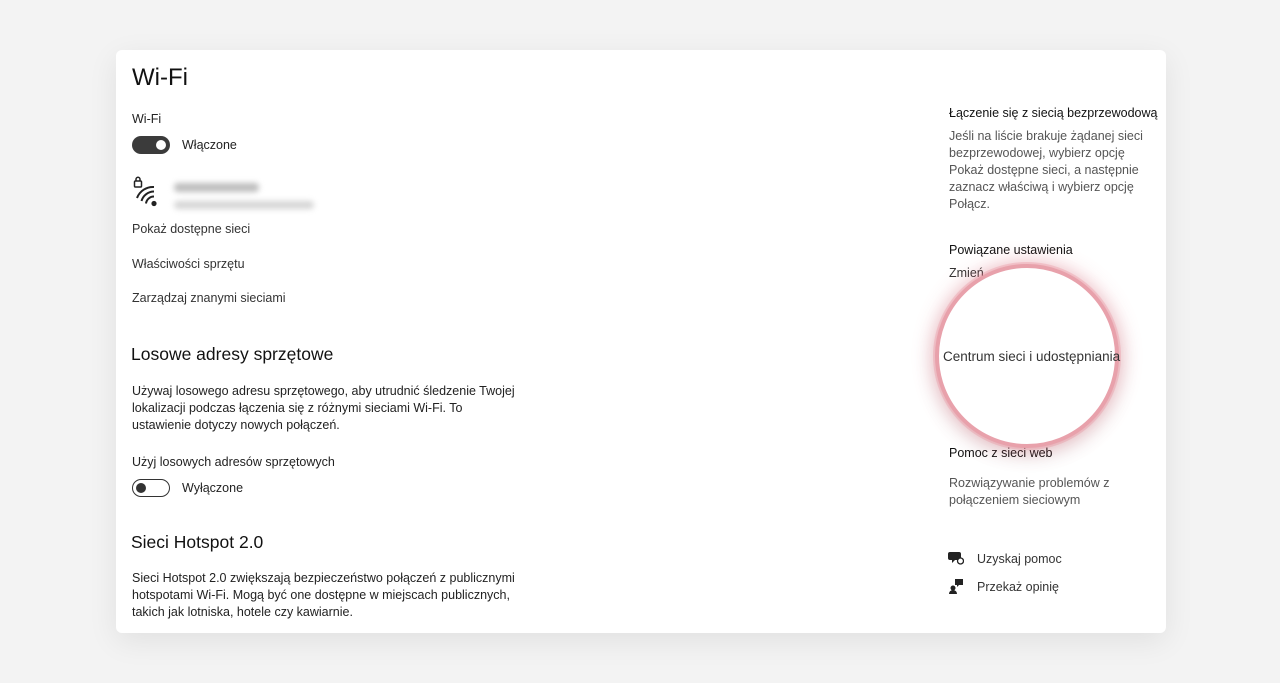  I want to click on wireless-help-heading: Łączenie się z siecią bezprzewodową, so click(1053, 113).